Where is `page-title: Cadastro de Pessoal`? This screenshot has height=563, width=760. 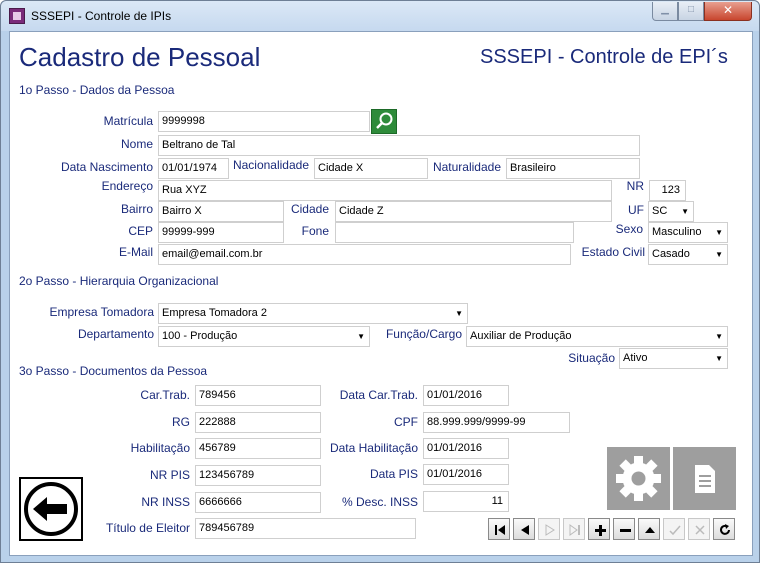 page-title: Cadastro de Pessoal is located at coordinates (140, 57).